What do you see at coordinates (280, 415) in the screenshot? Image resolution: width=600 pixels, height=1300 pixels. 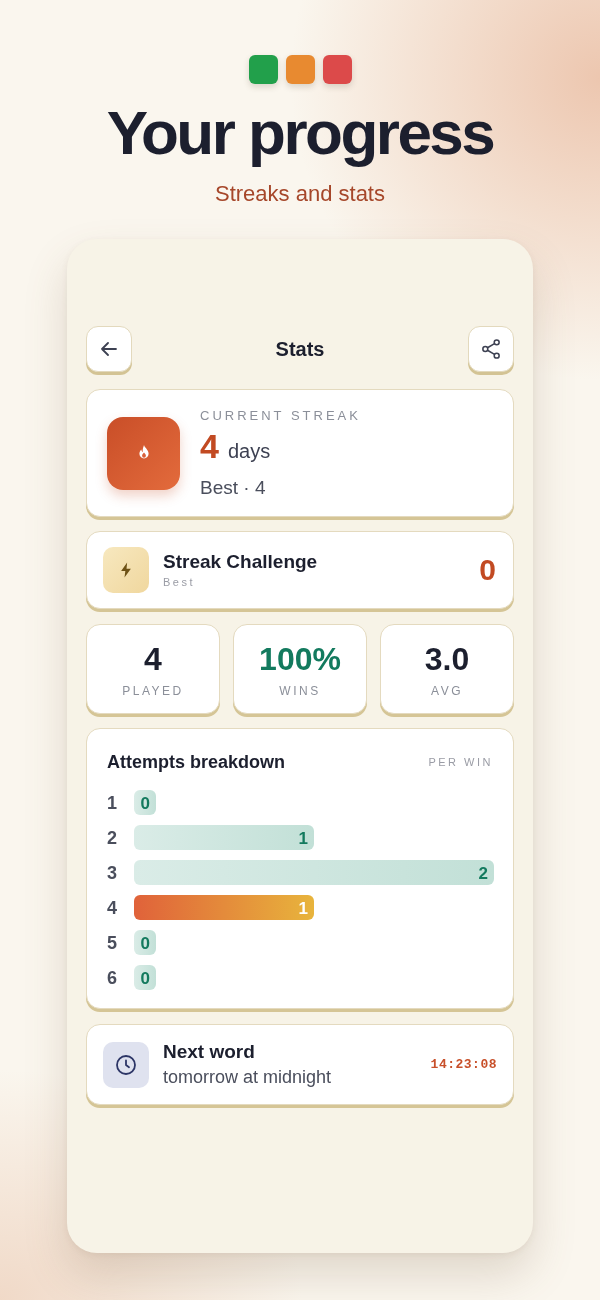 I see `streak-label: CURRENT STREAK` at bounding box center [280, 415].